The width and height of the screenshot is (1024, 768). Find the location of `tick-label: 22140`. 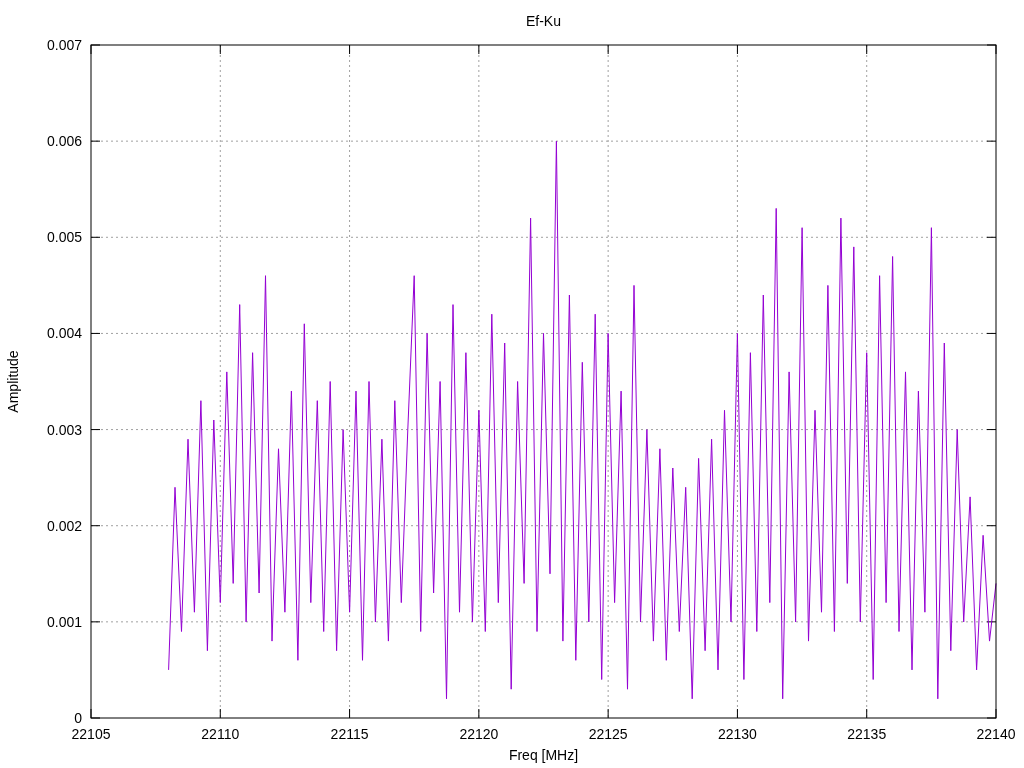

tick-label: 22140 is located at coordinates (996, 734).